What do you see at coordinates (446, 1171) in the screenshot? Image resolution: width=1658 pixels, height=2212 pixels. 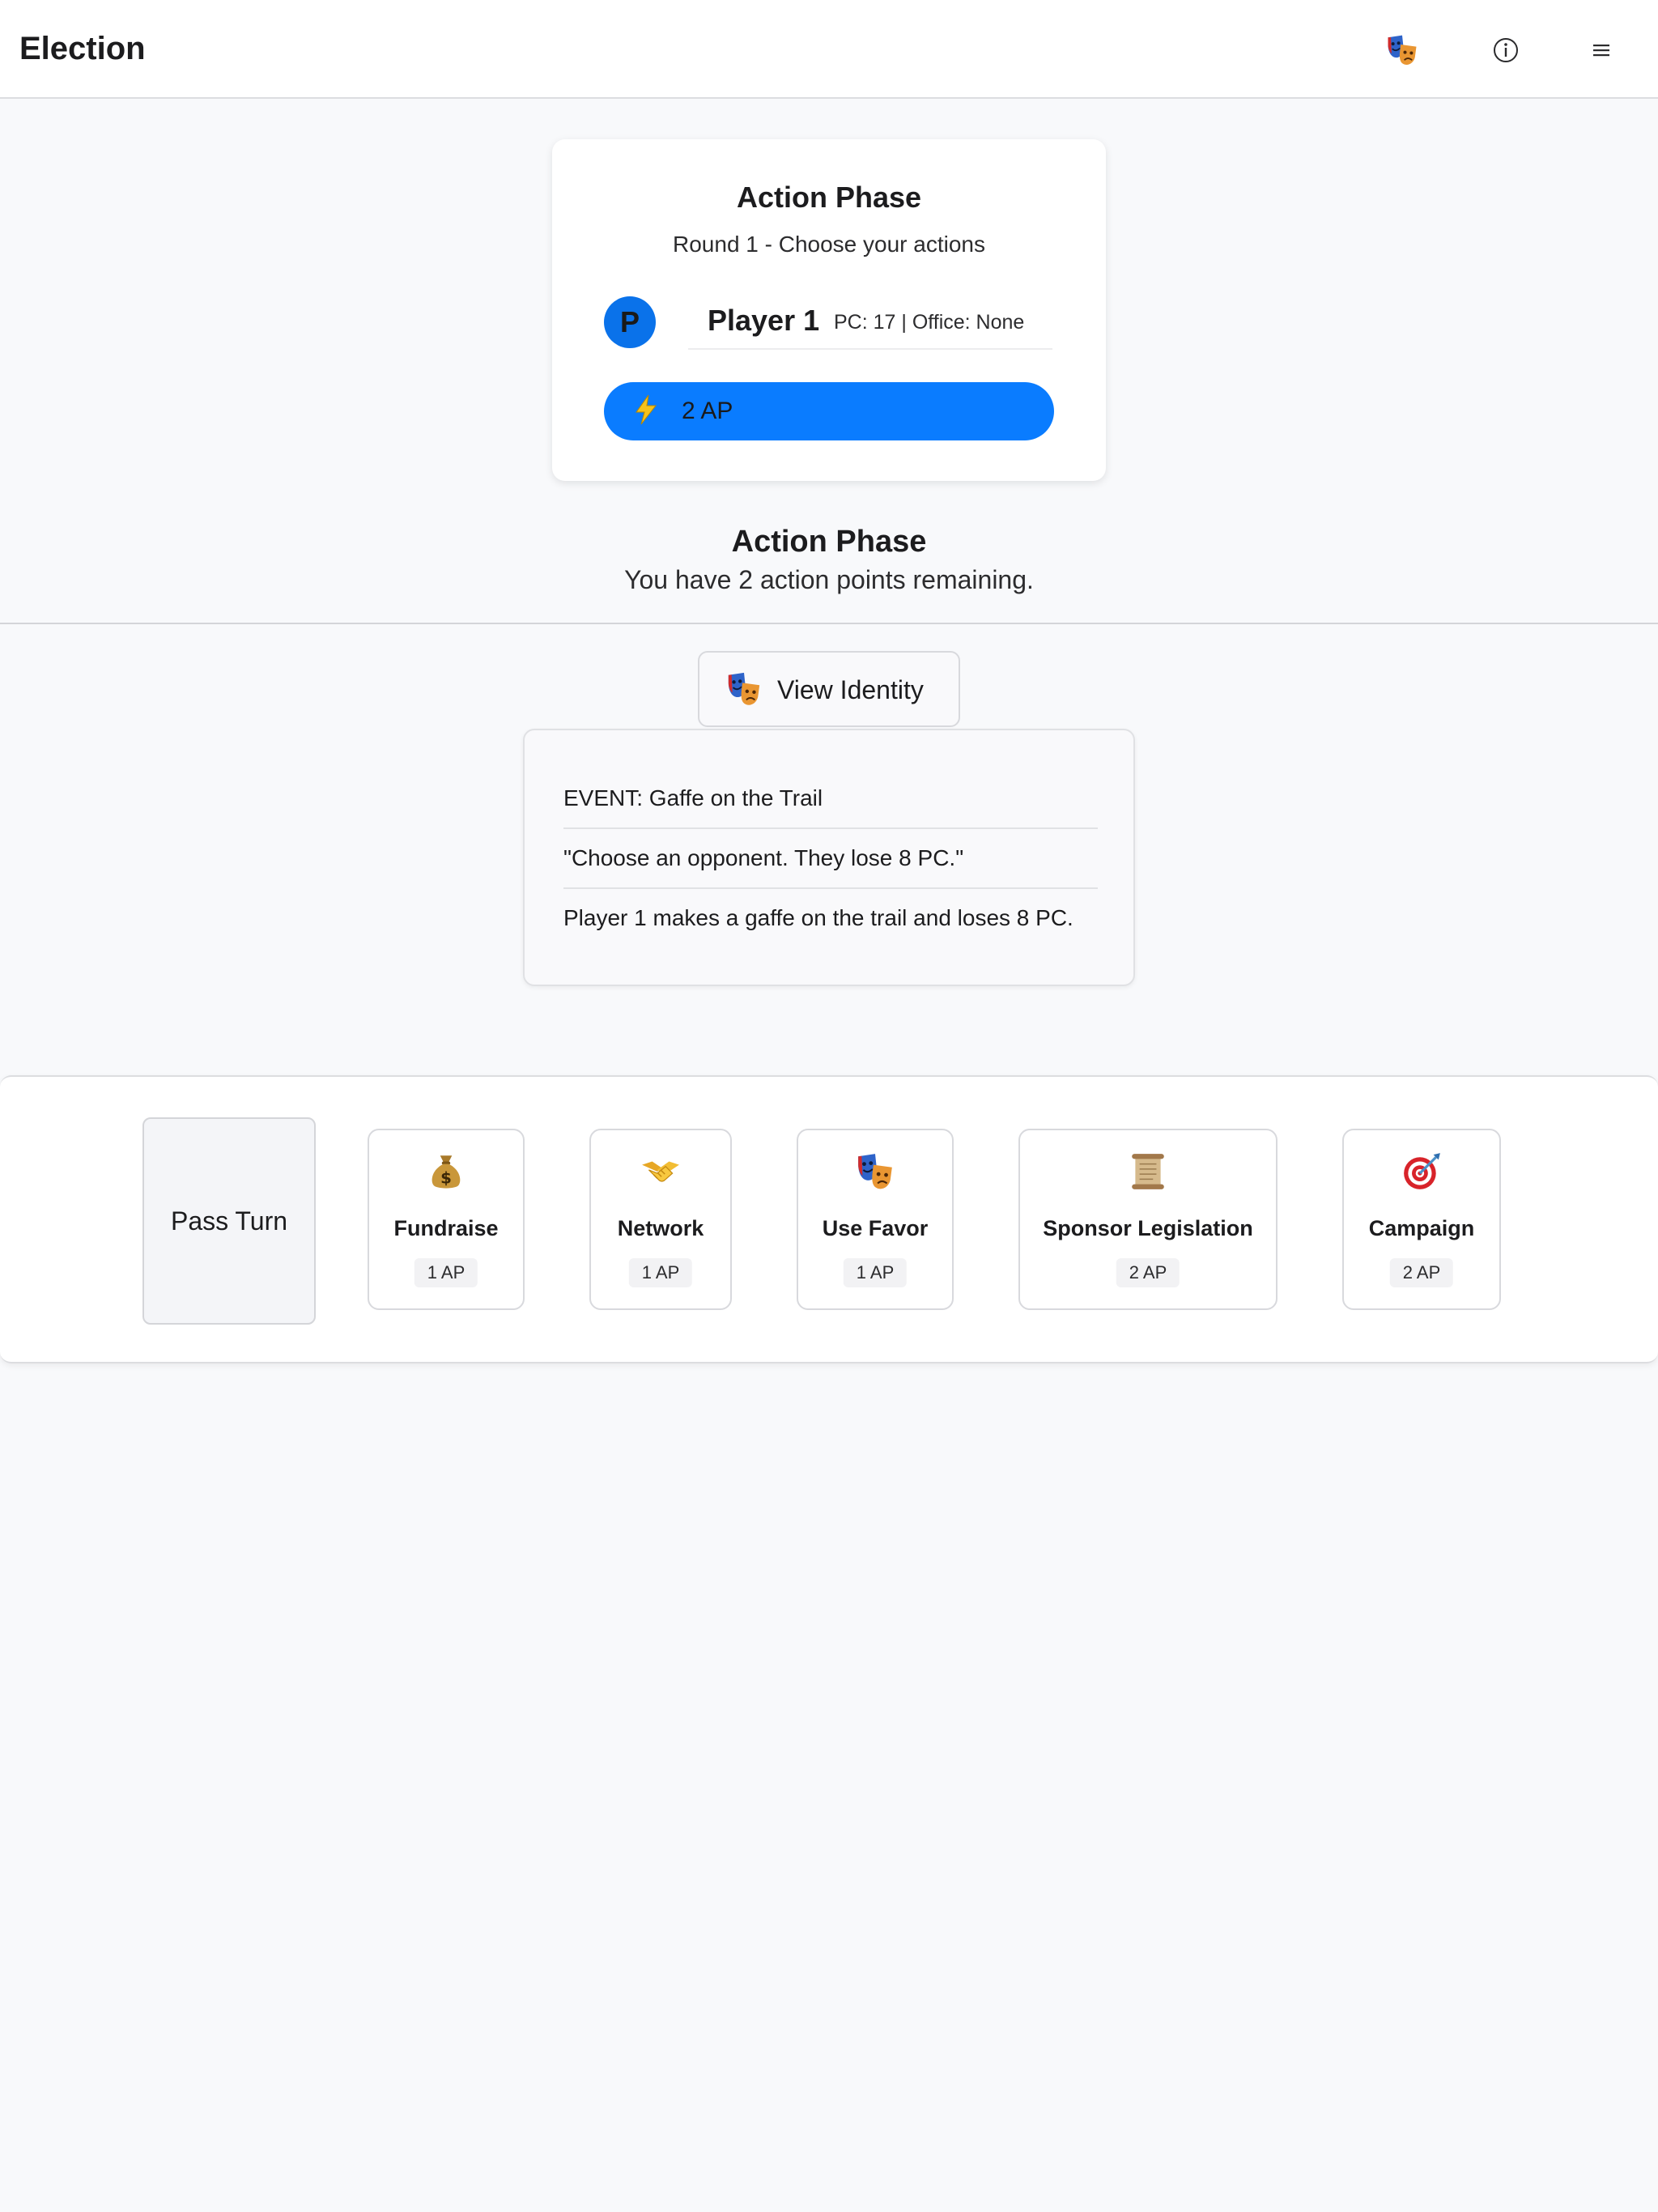 I see `money-bag-icon` at bounding box center [446, 1171].